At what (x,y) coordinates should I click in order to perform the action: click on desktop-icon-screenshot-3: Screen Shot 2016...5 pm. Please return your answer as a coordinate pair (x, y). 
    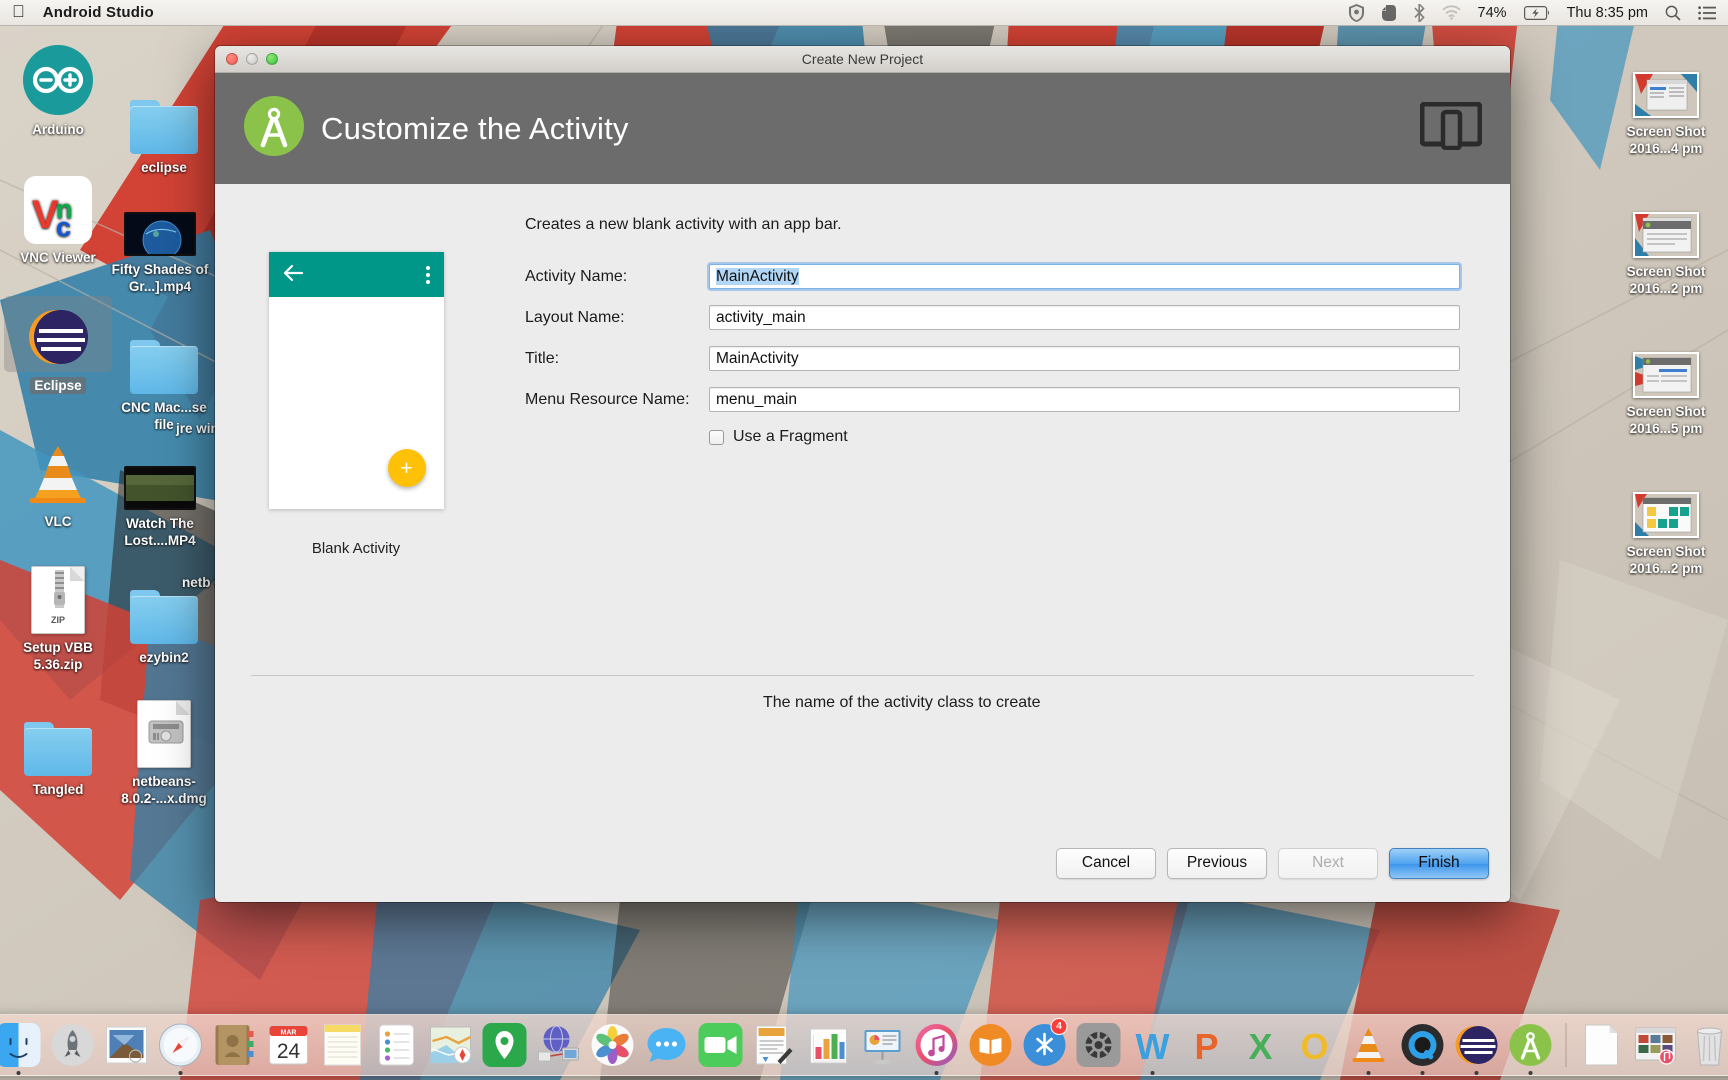
    Looking at the image, I should click on (1666, 379).